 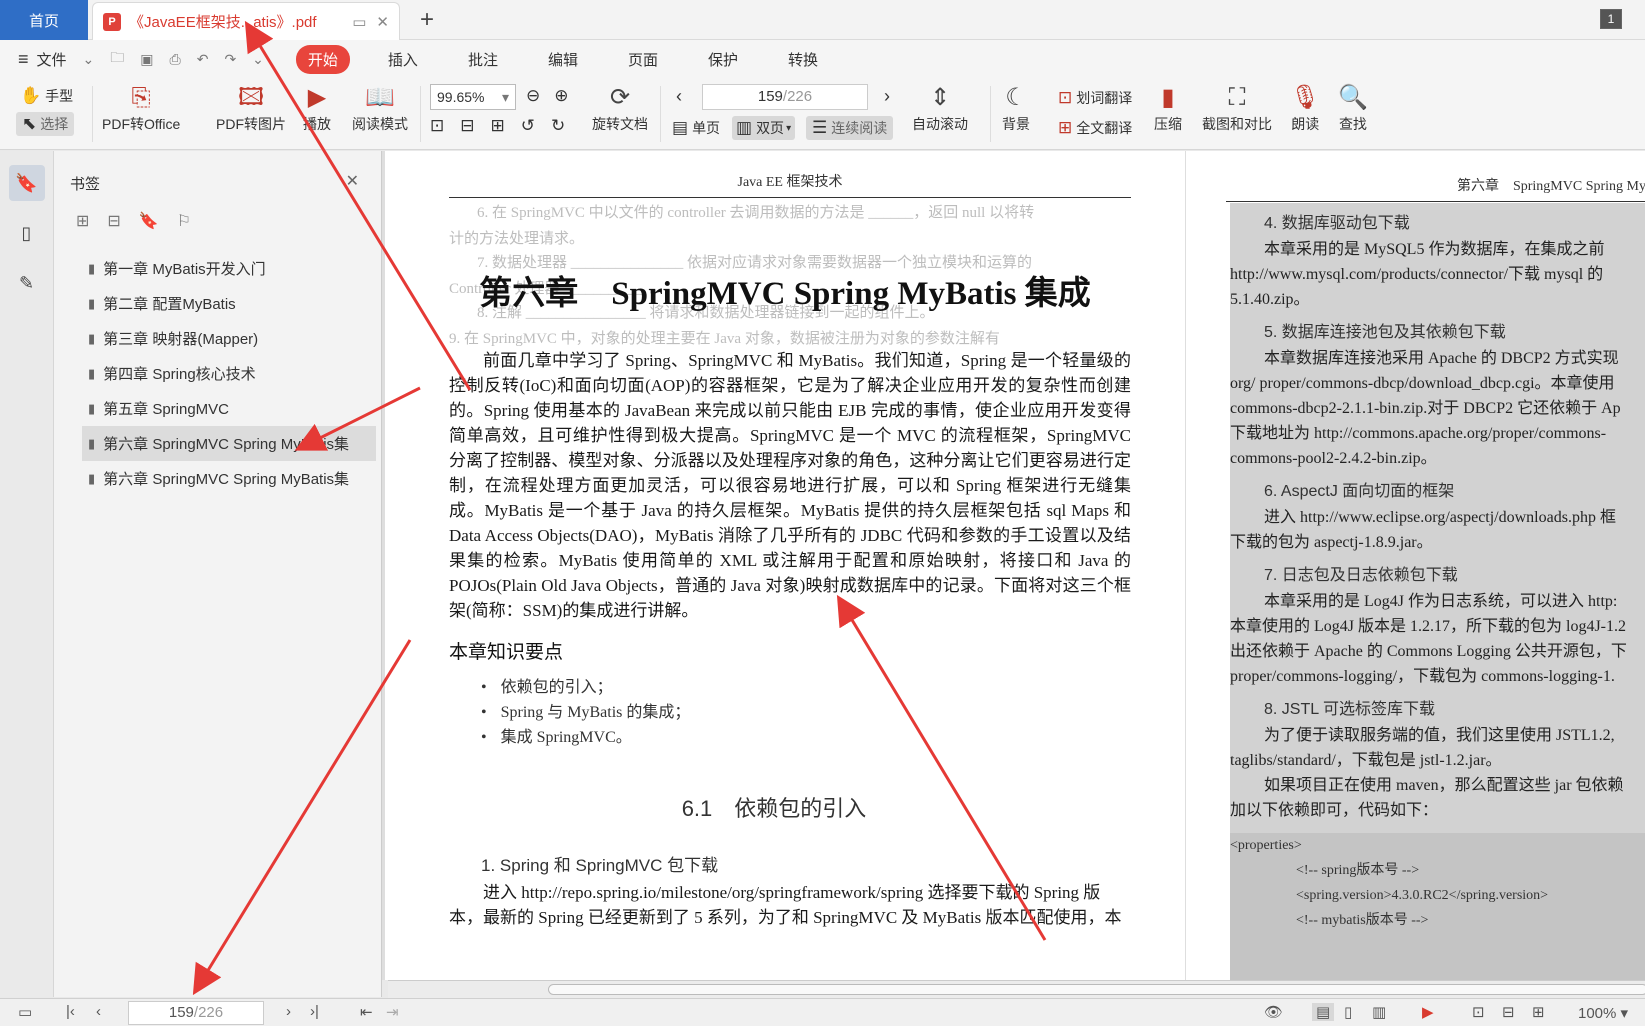 I want to click on thumbnail-panel-icon: ▯, so click(x=27, y=233).